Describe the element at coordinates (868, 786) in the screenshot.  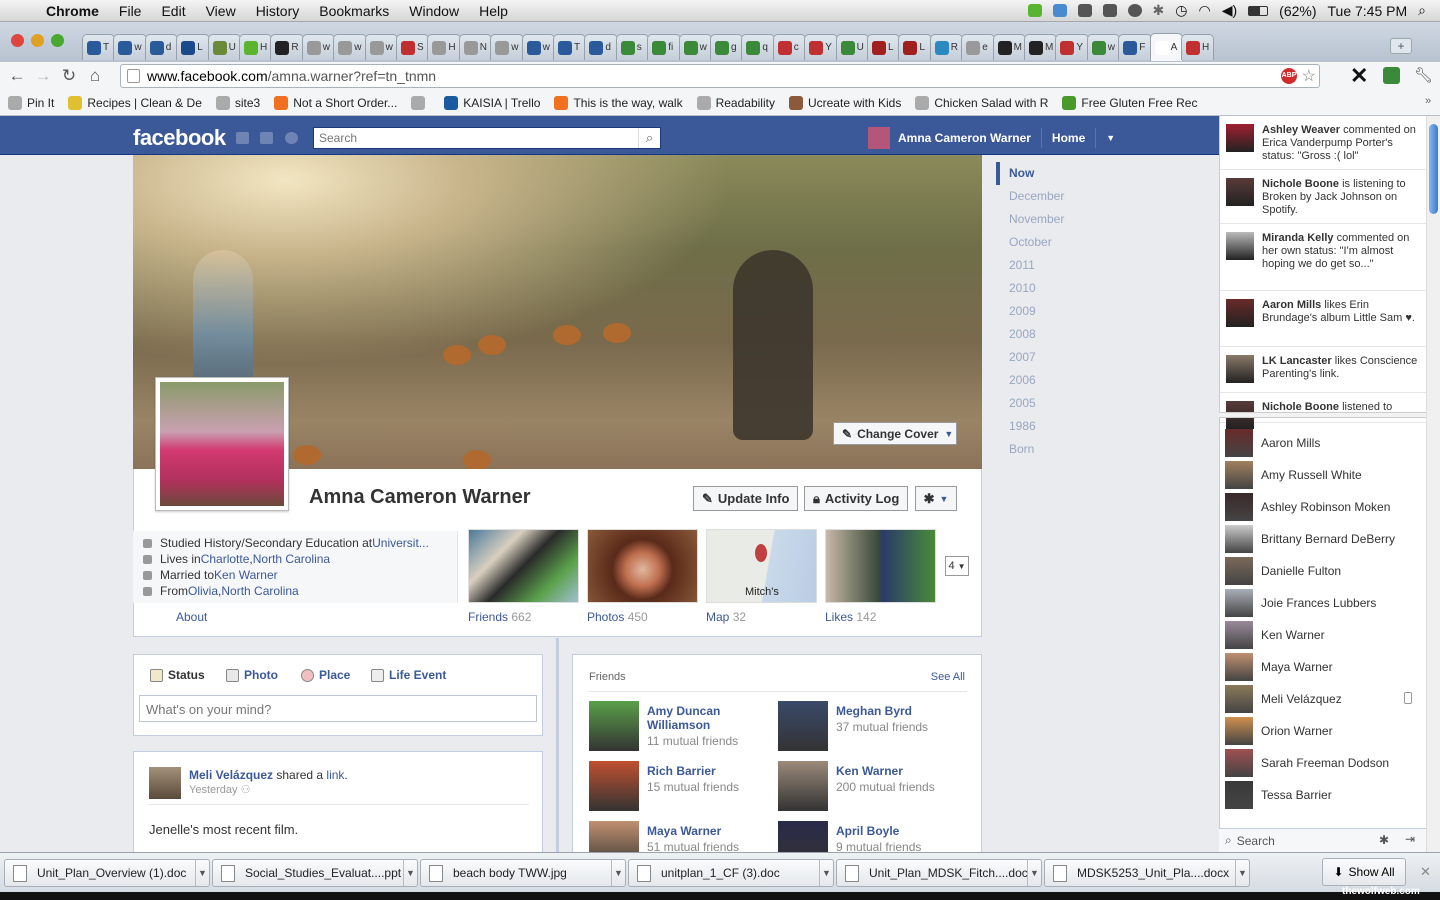
I see `friend-item: Ken Warner 200 mutual friends` at that location.